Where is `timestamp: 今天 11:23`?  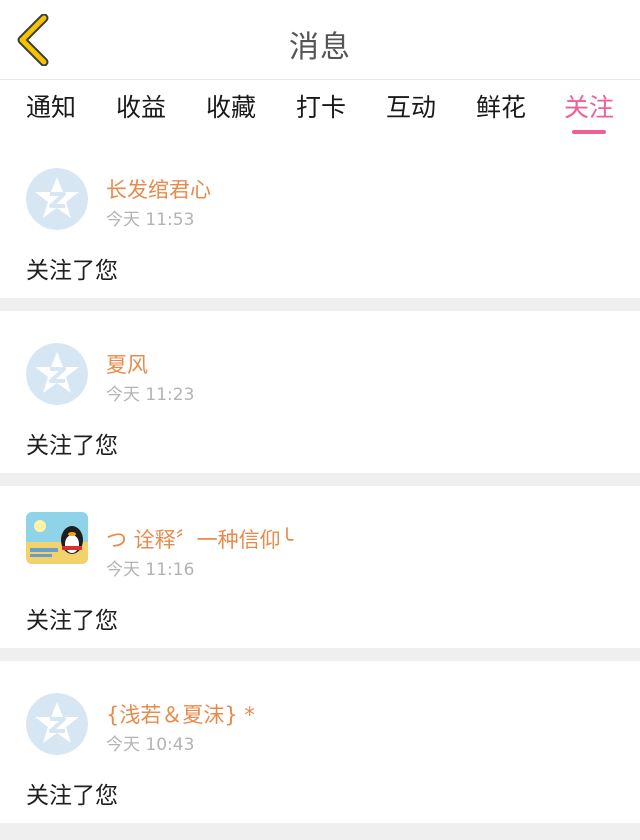
timestamp: 今天 11:23 is located at coordinates (150, 395).